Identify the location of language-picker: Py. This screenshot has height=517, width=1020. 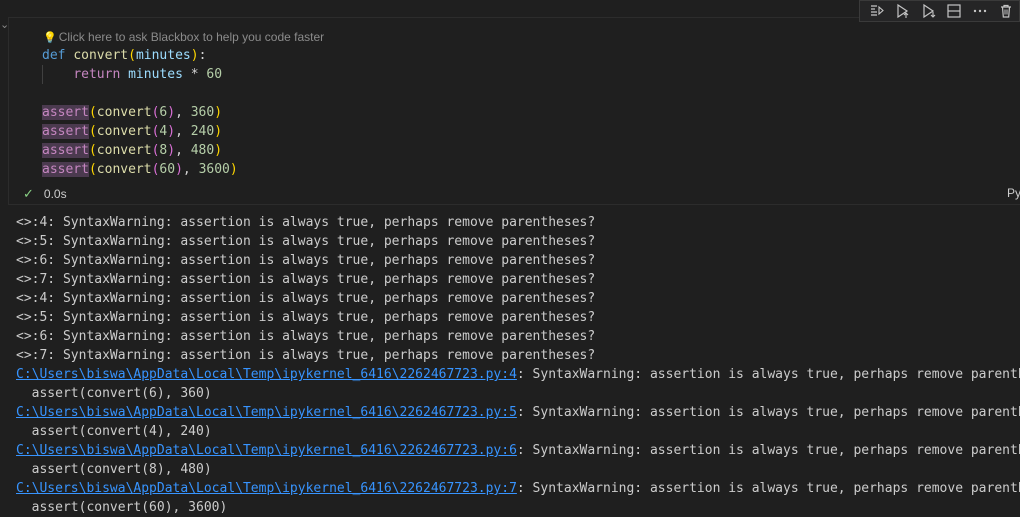
(1013, 193).